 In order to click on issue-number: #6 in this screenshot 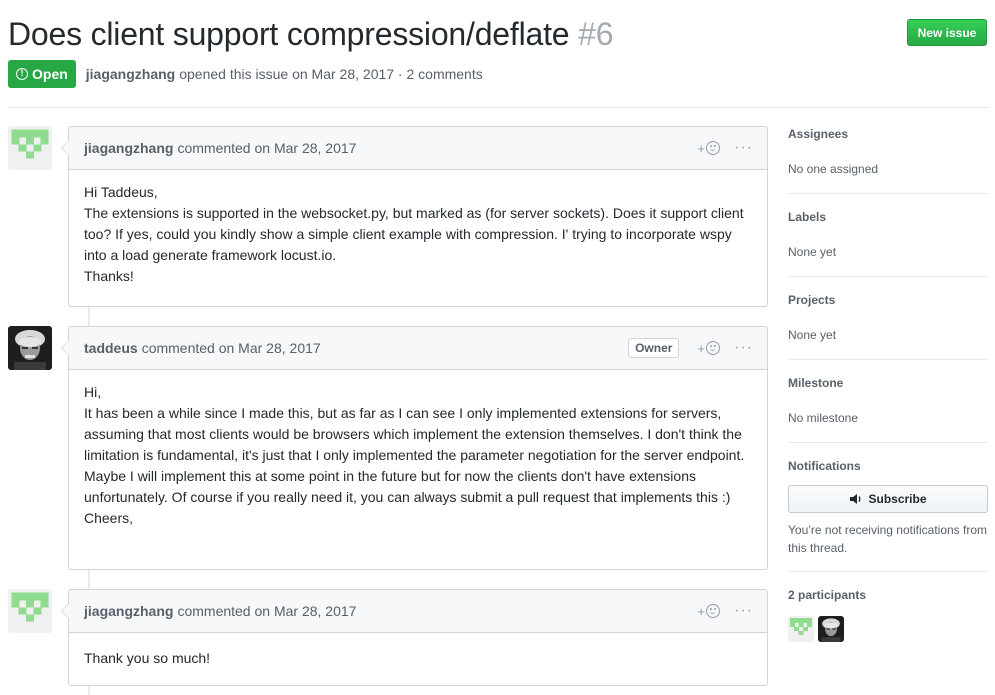, I will do `click(596, 34)`.